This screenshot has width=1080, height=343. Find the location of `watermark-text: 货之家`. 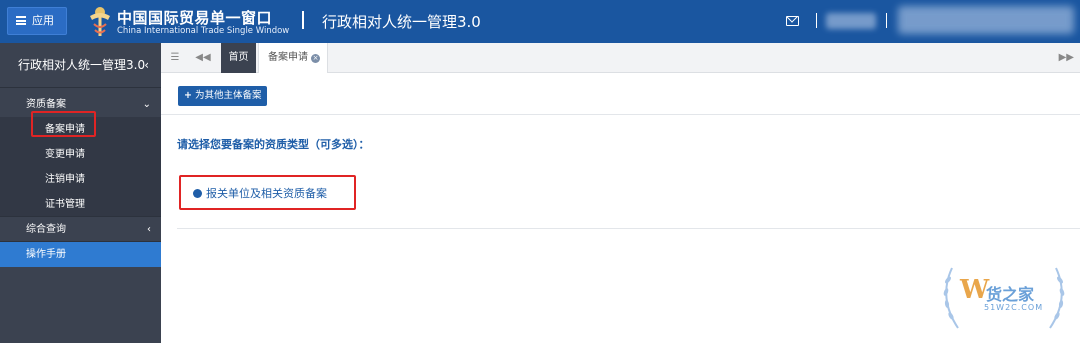

watermark-text: 货之家 is located at coordinates (1010, 294).